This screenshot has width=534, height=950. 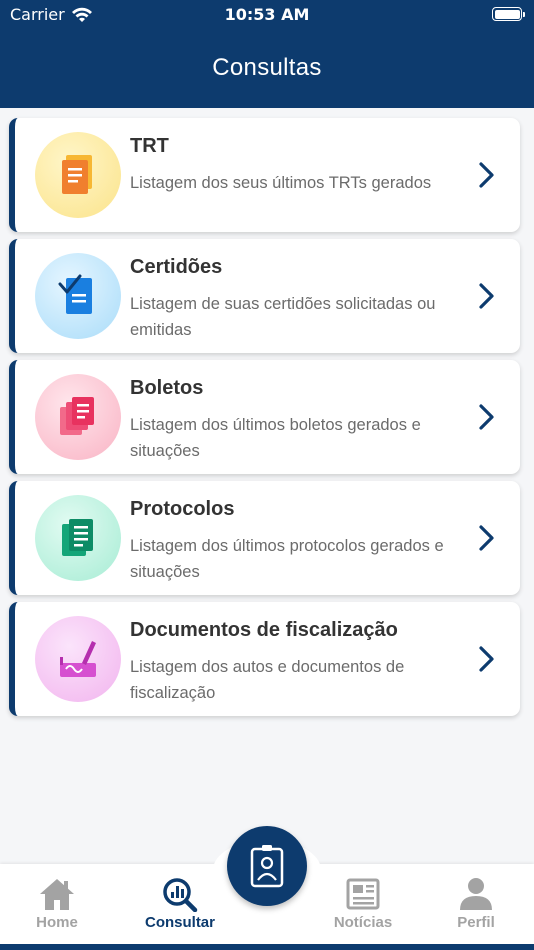 I want to click on id-badge-icon, so click(x=267, y=866).